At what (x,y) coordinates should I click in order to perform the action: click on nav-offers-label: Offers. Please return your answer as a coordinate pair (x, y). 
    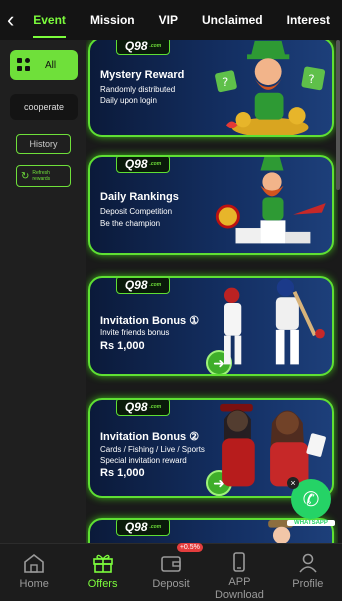
    Looking at the image, I should click on (102, 584).